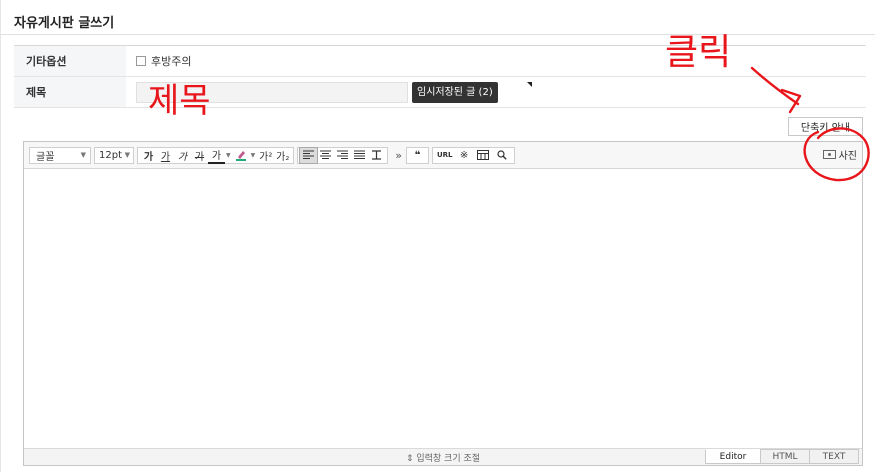 This screenshot has width=875, height=472. I want to click on subject-row: 제목 임시저장된 글 (2), so click(440, 92).